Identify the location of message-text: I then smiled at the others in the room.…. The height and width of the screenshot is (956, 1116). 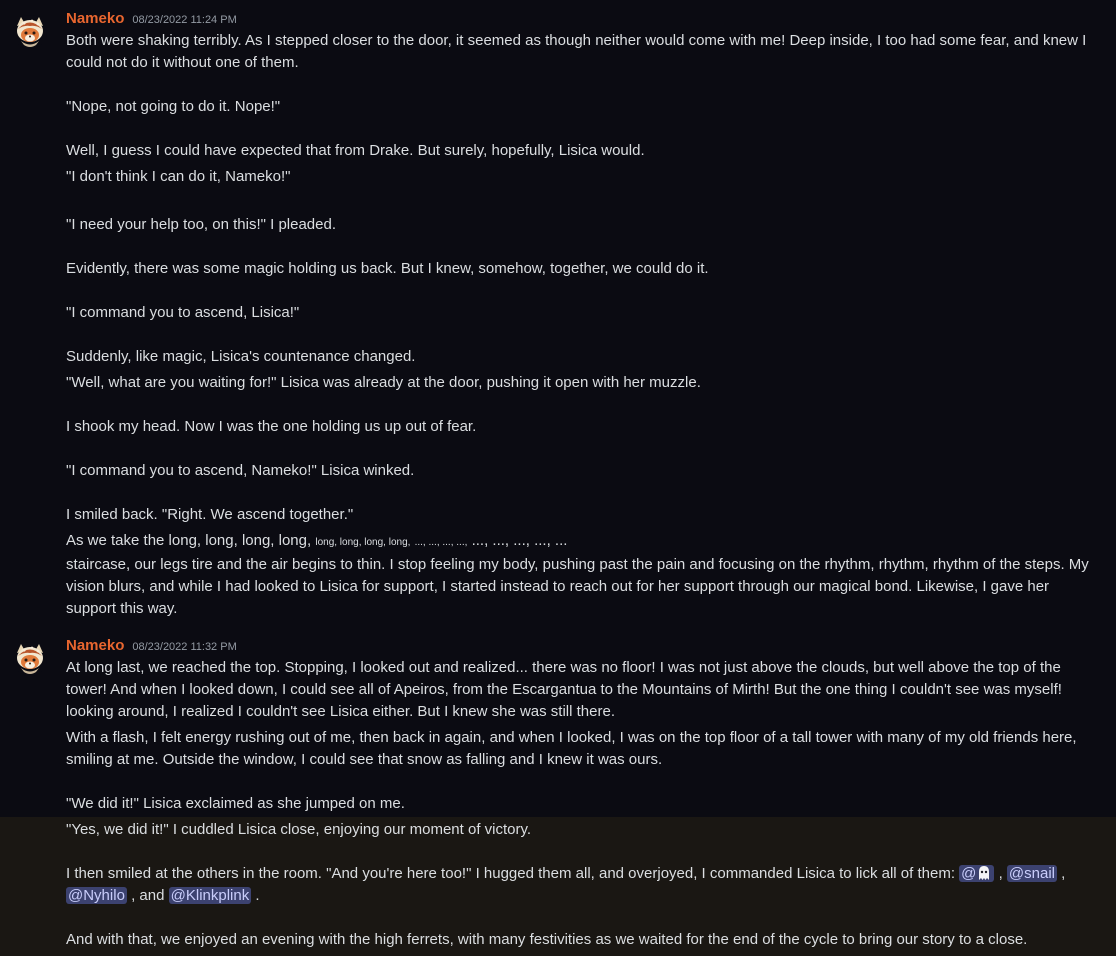
(510, 873).